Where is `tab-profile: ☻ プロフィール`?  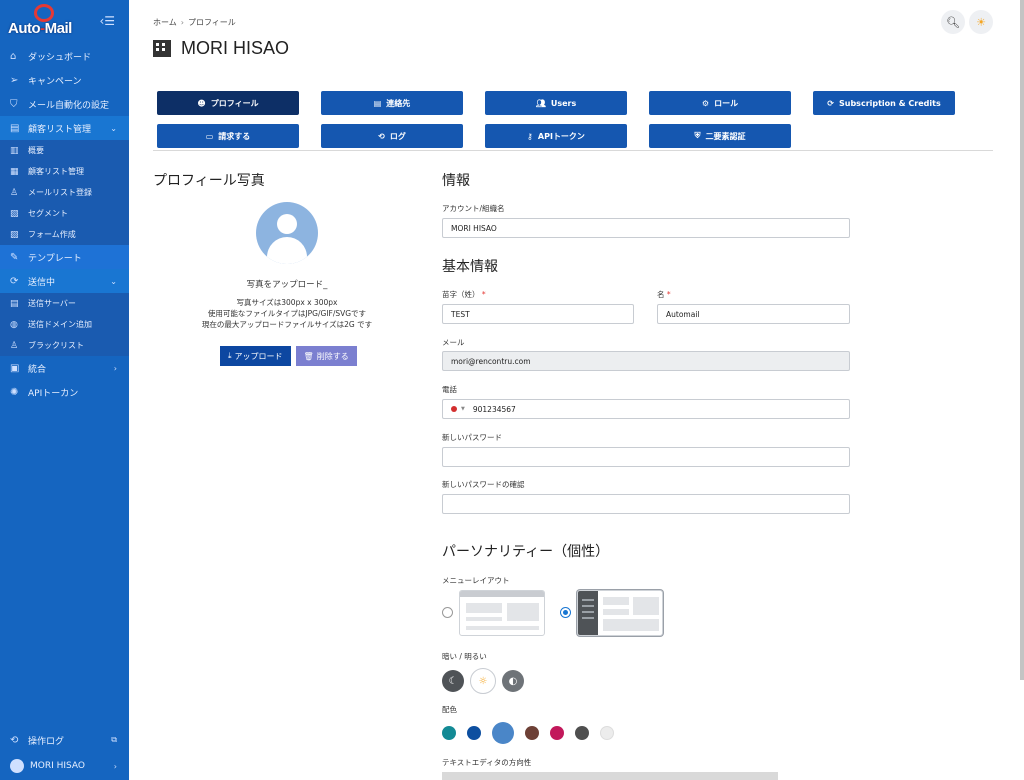 tab-profile: ☻ プロフィール is located at coordinates (228, 103).